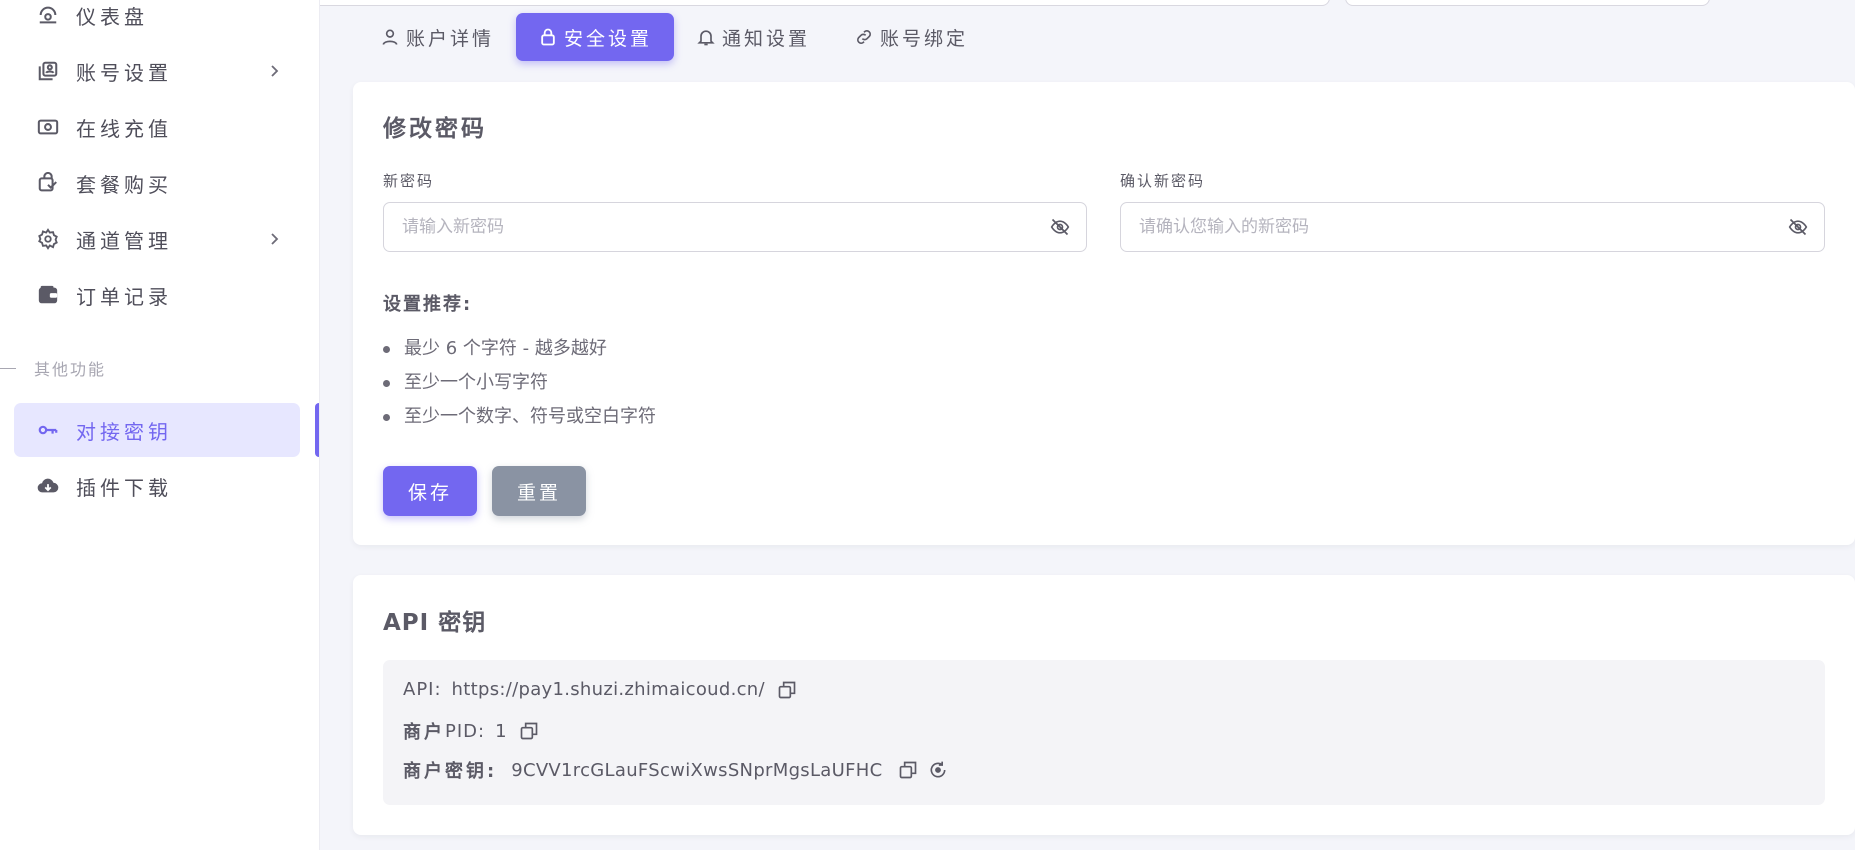  What do you see at coordinates (8, 368) in the screenshot?
I see `section-divider` at bounding box center [8, 368].